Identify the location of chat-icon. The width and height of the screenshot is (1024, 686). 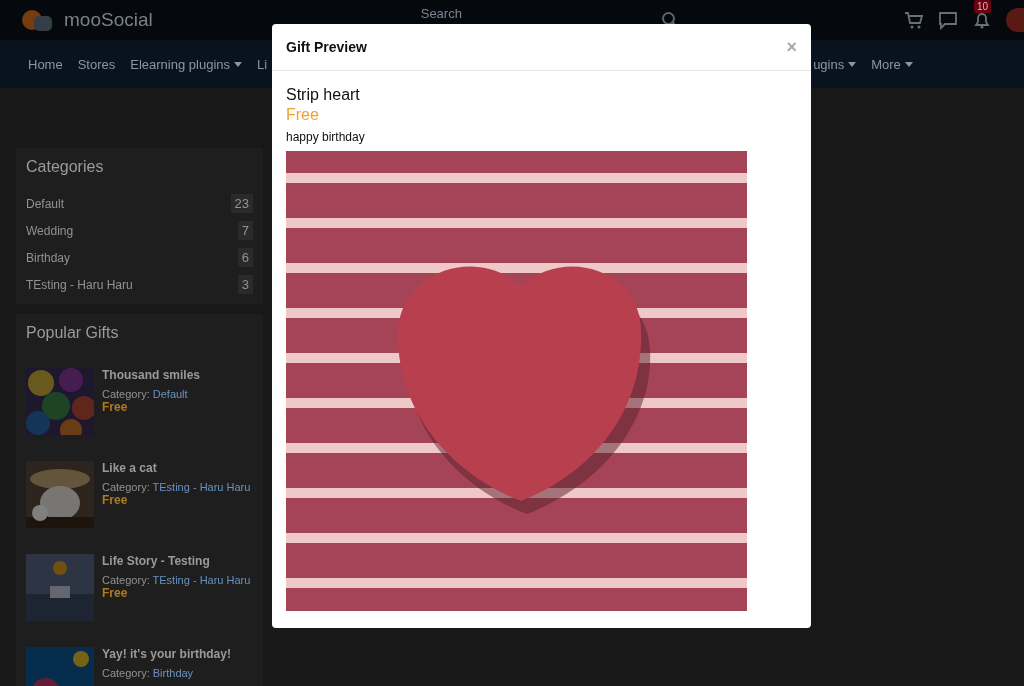
(948, 20).